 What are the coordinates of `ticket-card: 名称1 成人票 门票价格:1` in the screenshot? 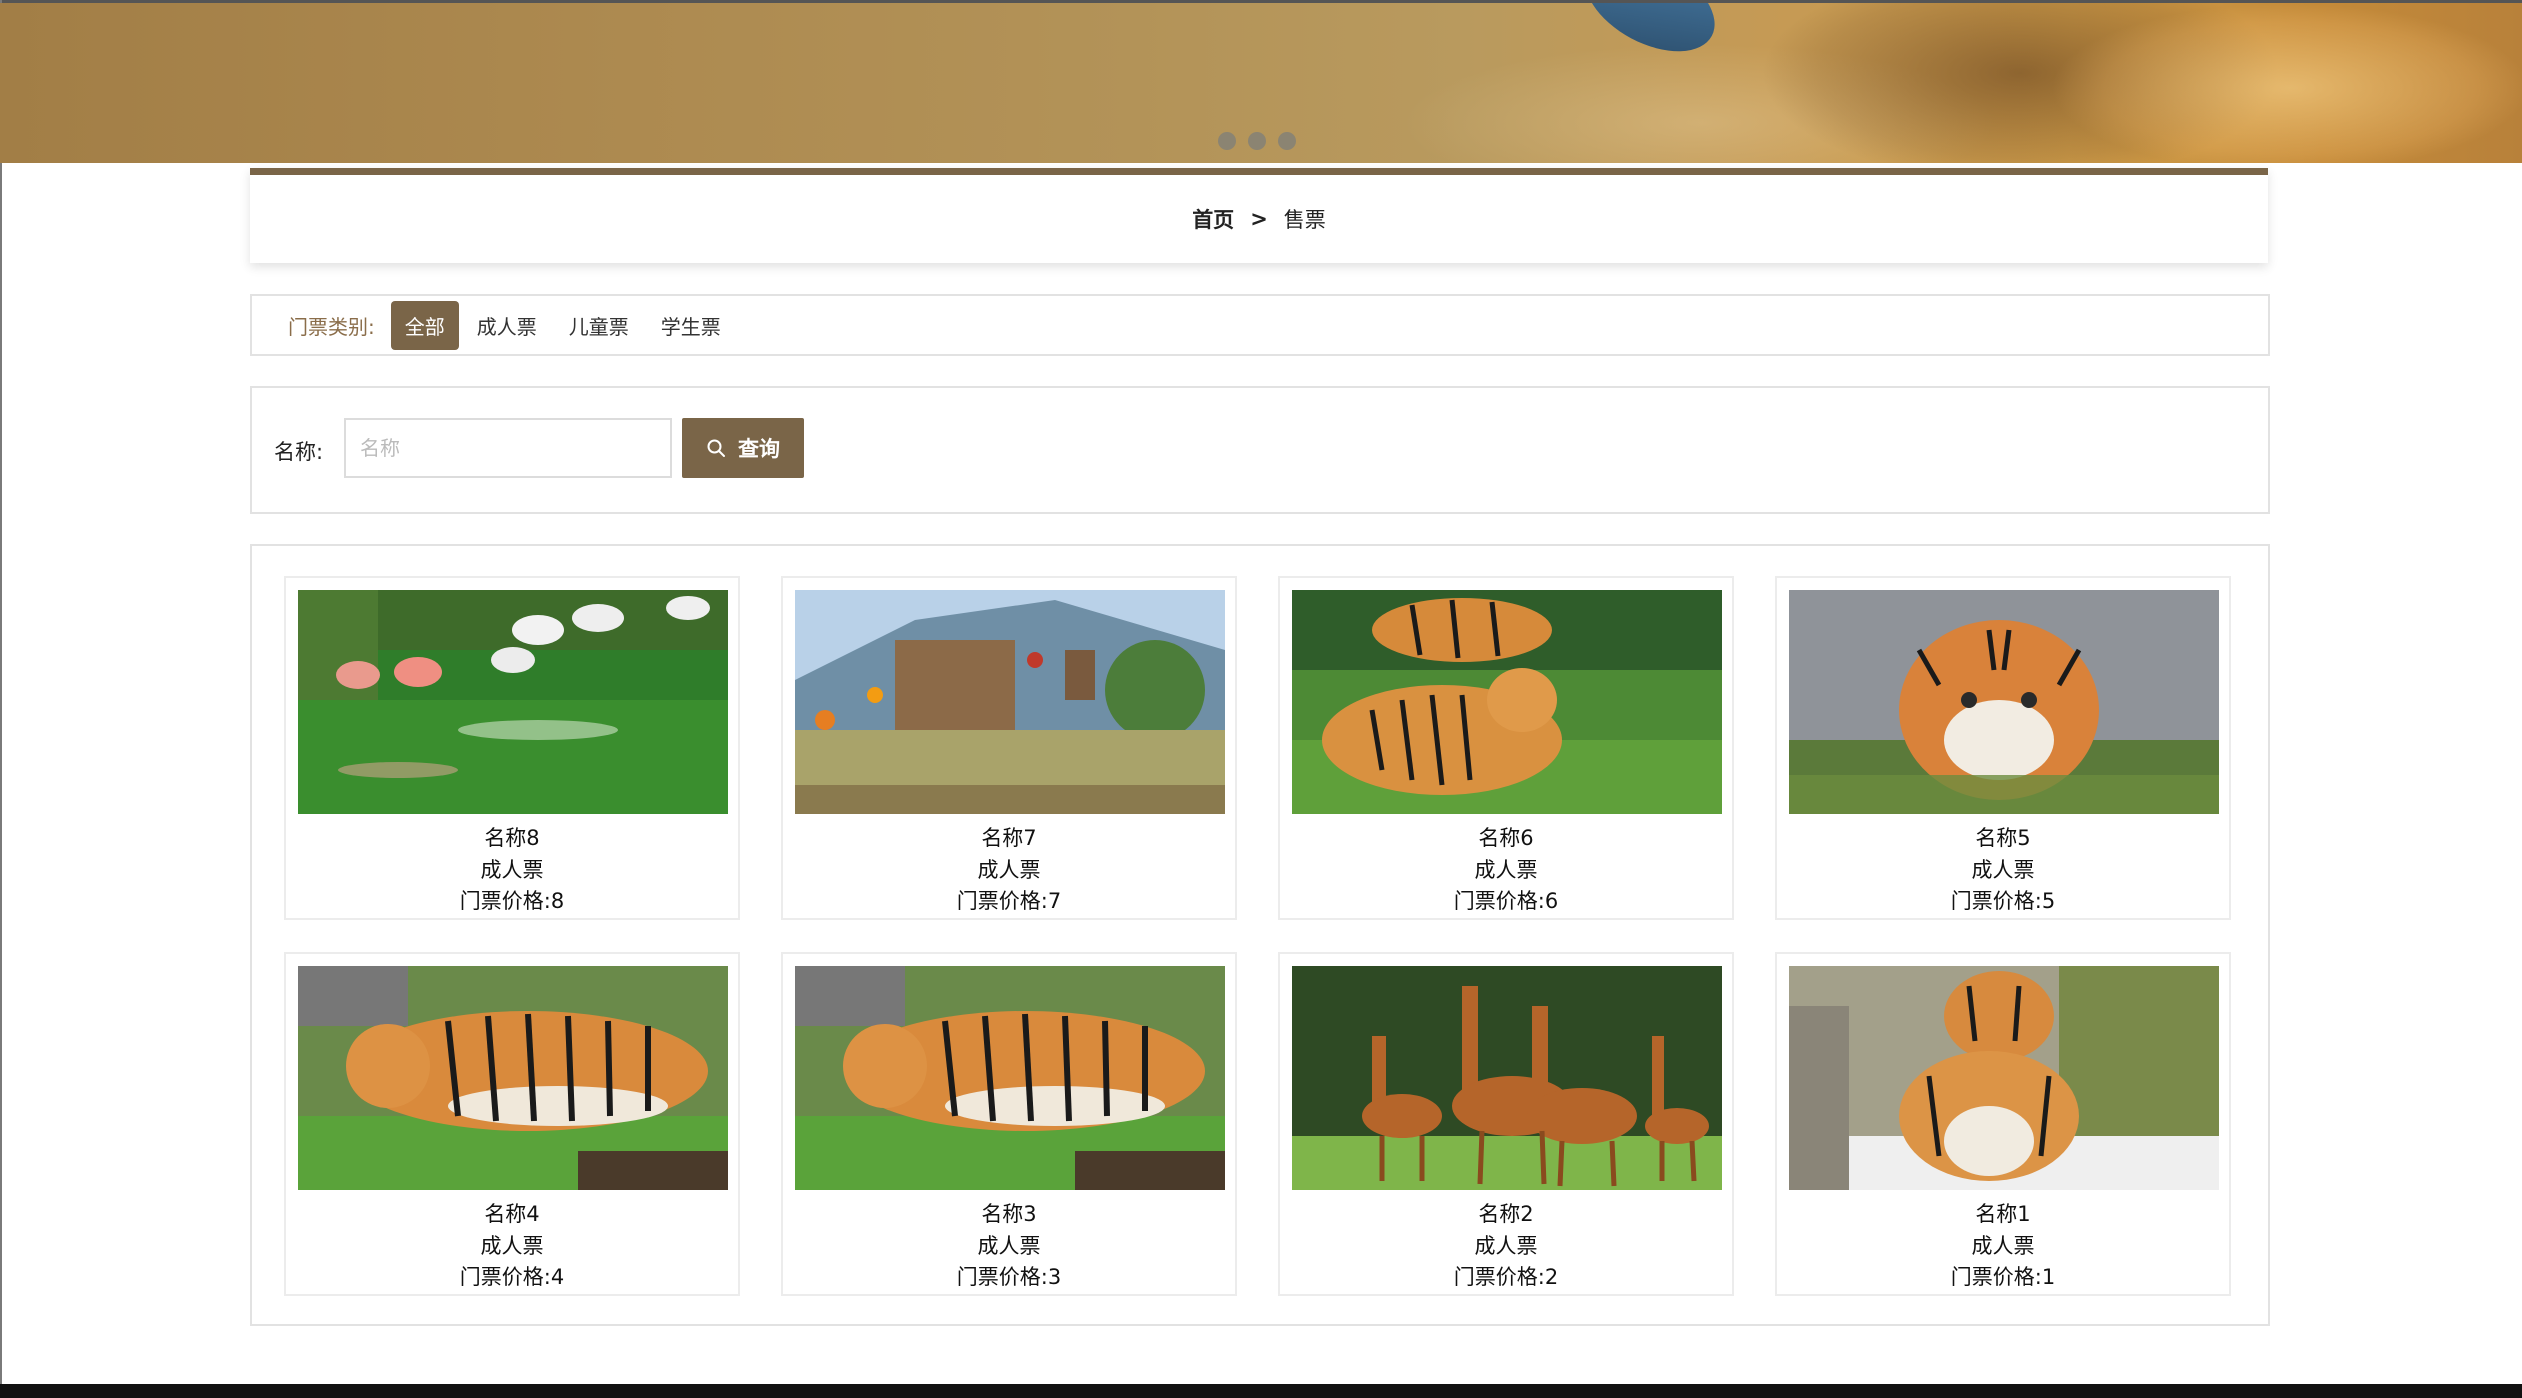 It's located at (2003, 1124).